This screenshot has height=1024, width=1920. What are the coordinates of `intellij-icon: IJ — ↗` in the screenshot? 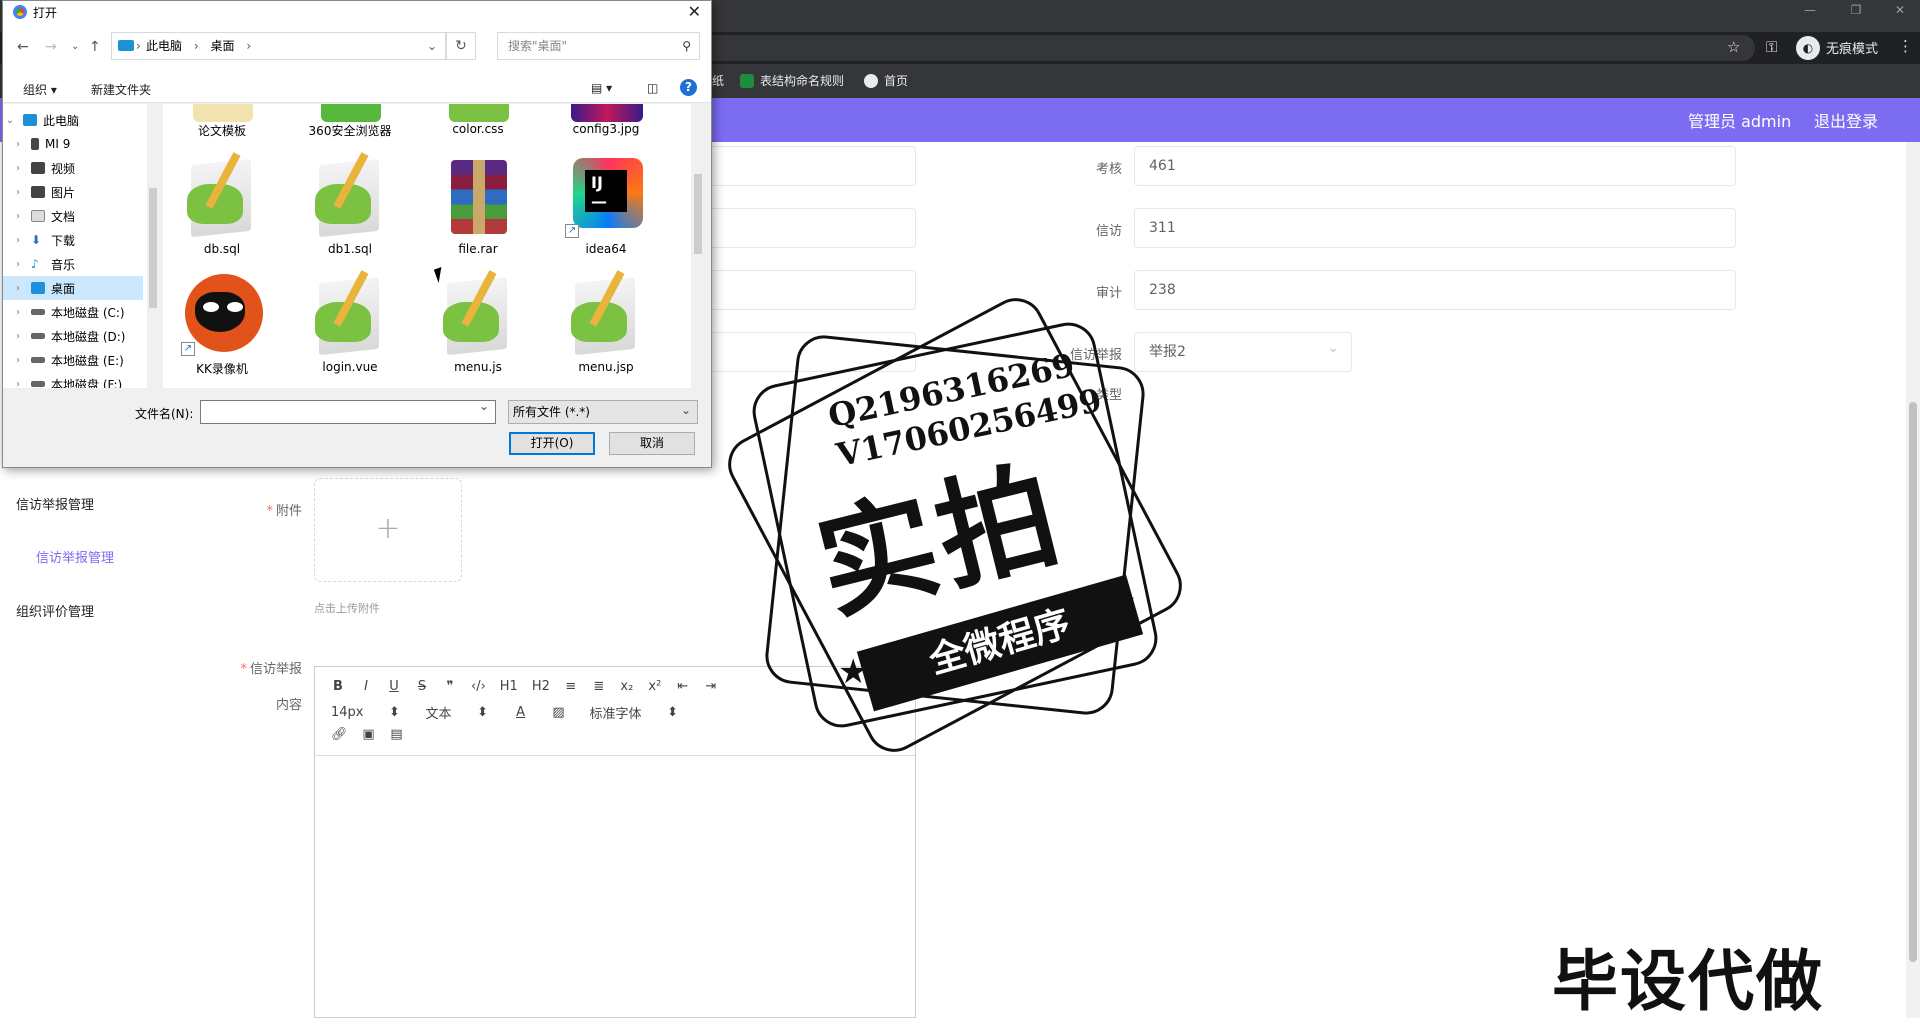 It's located at (606, 196).